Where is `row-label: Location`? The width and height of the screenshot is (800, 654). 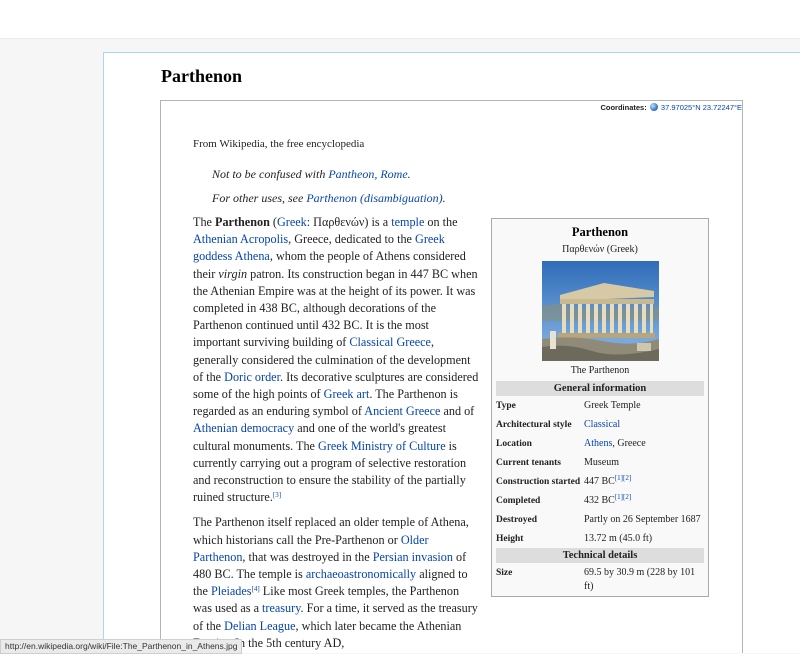 row-label: Location is located at coordinates (514, 444).